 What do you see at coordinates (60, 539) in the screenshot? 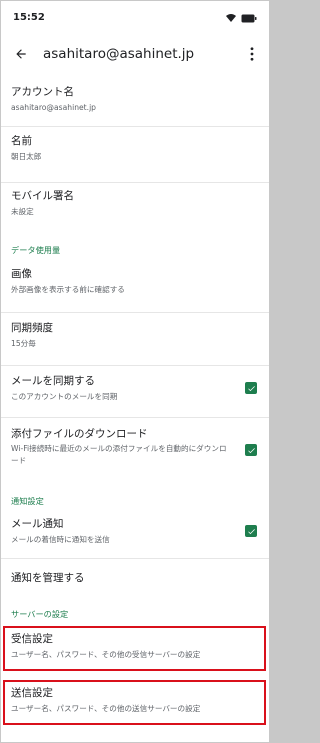
I see `email-notifications-value: メールの着信時に通知を送信` at bounding box center [60, 539].